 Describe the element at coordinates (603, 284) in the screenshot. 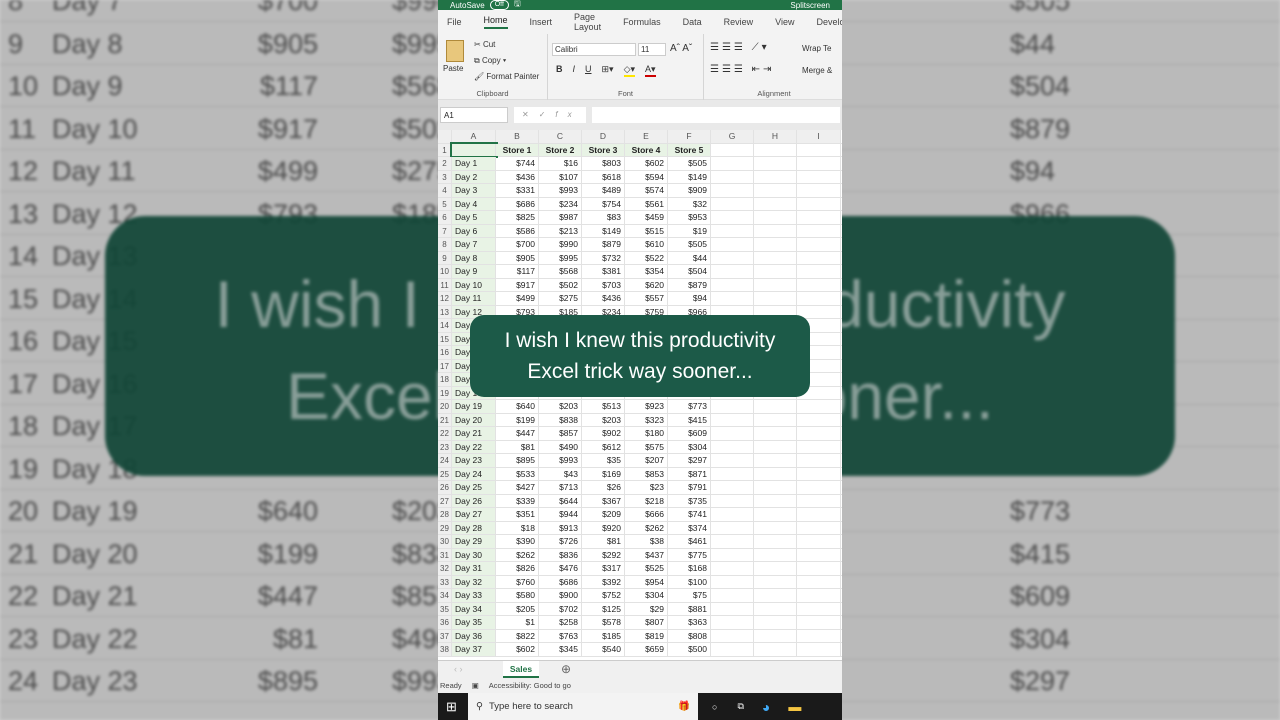

I see `cell: $703` at that location.